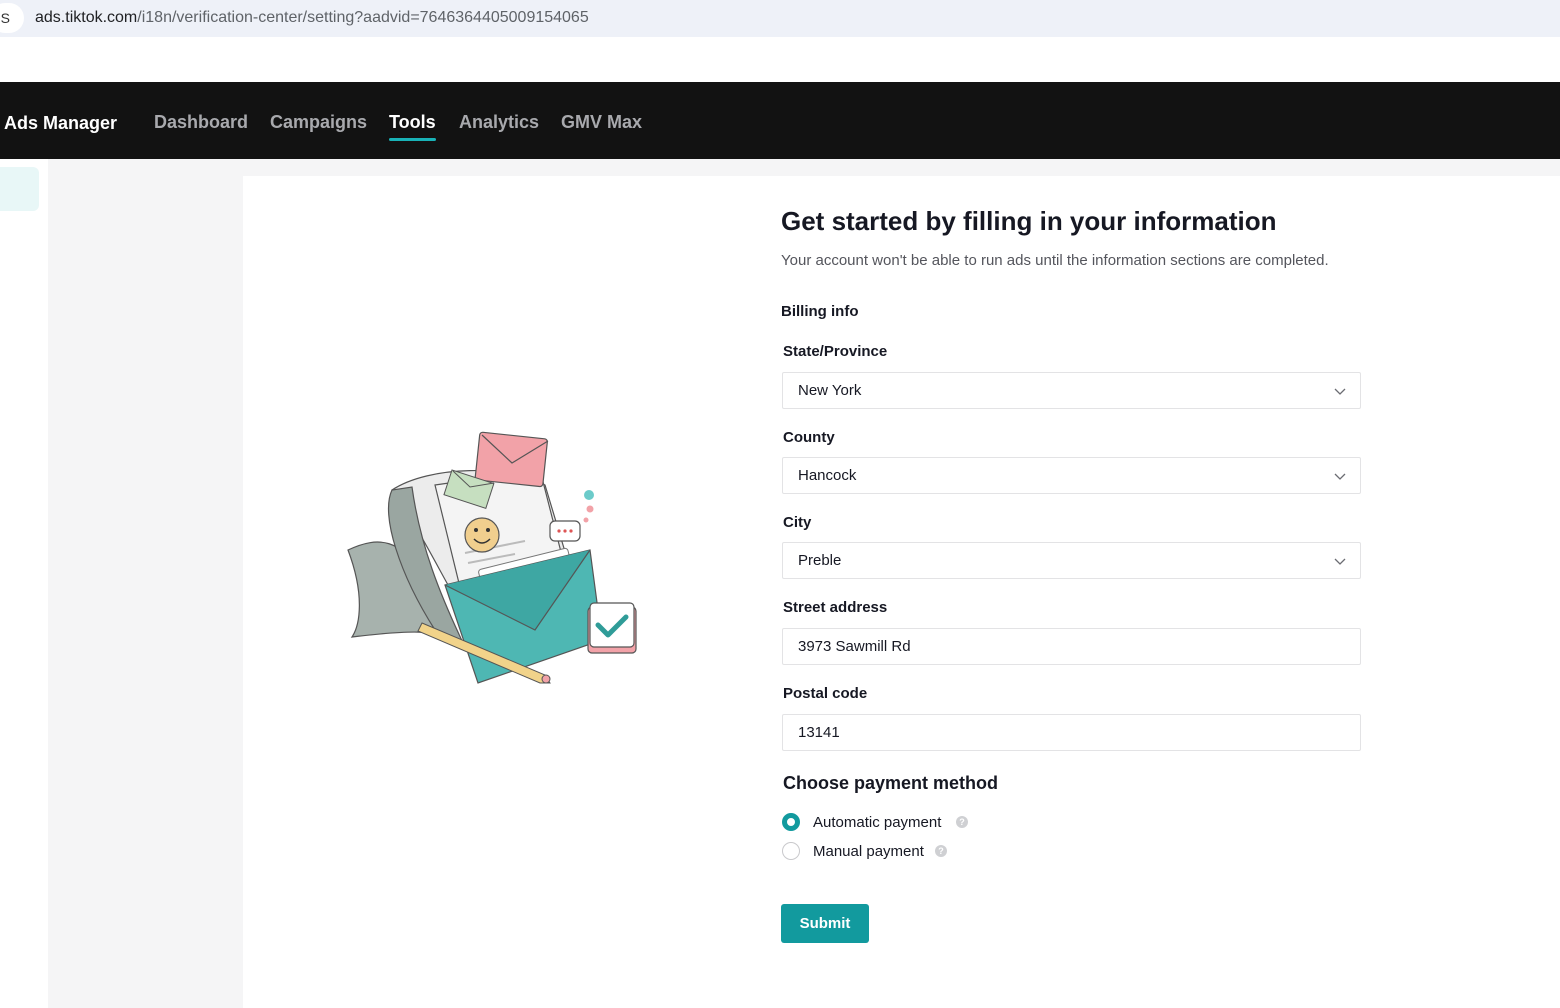 The width and height of the screenshot is (1560, 1008). I want to click on nav-campaigns: Campaigns, so click(318, 122).